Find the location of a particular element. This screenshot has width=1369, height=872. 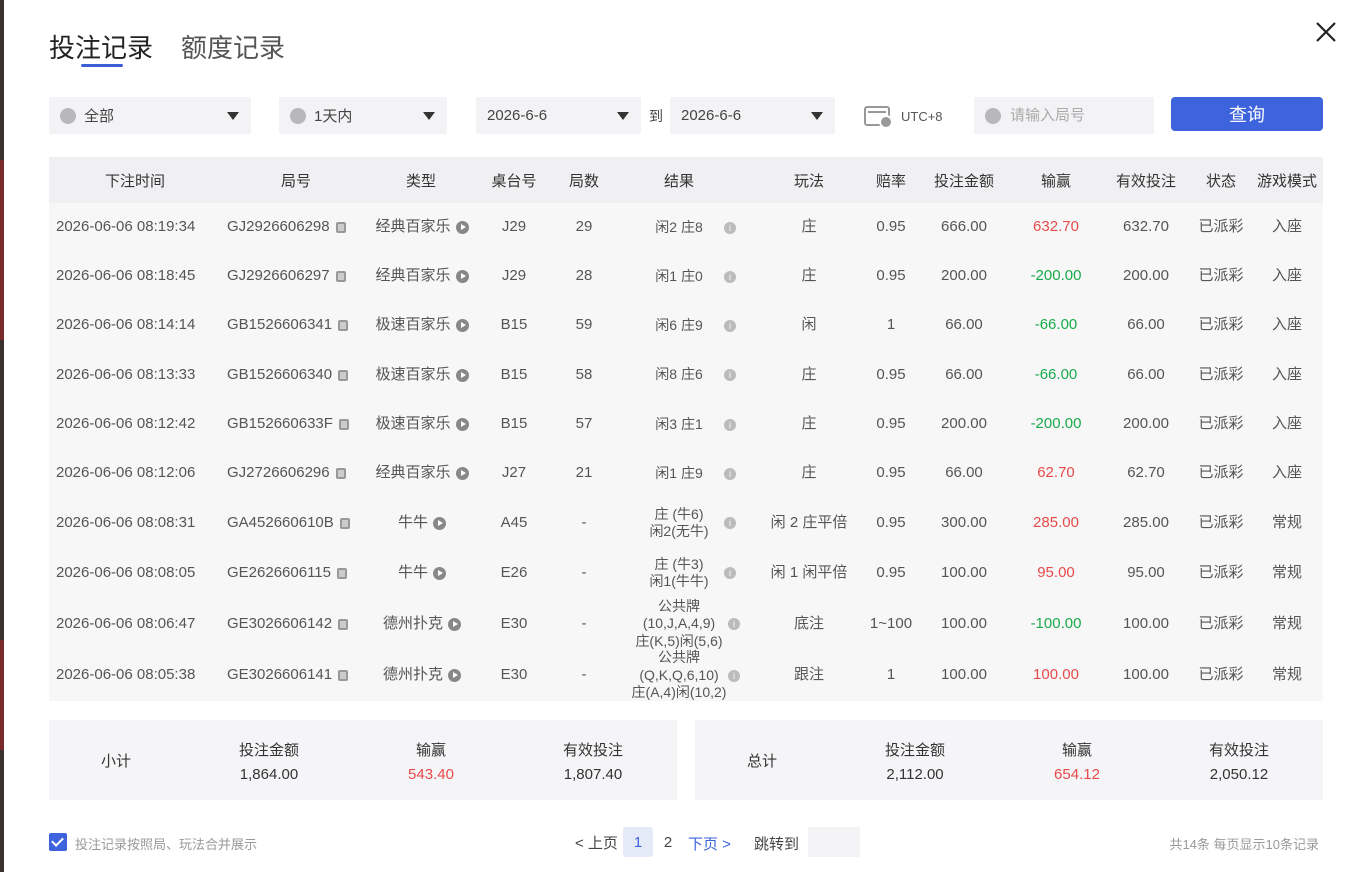

cell-play: 庄 is located at coordinates (809, 473).